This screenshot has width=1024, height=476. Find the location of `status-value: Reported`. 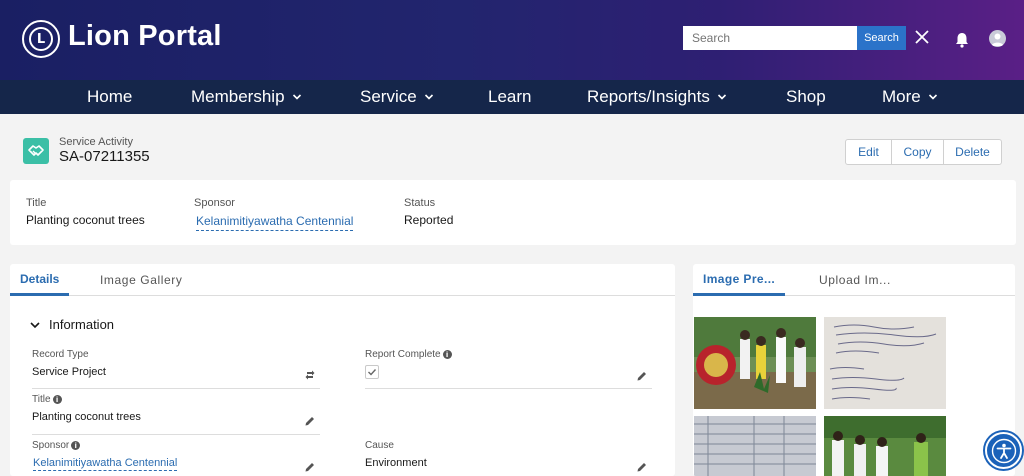

status-value: Reported is located at coordinates (429, 220).